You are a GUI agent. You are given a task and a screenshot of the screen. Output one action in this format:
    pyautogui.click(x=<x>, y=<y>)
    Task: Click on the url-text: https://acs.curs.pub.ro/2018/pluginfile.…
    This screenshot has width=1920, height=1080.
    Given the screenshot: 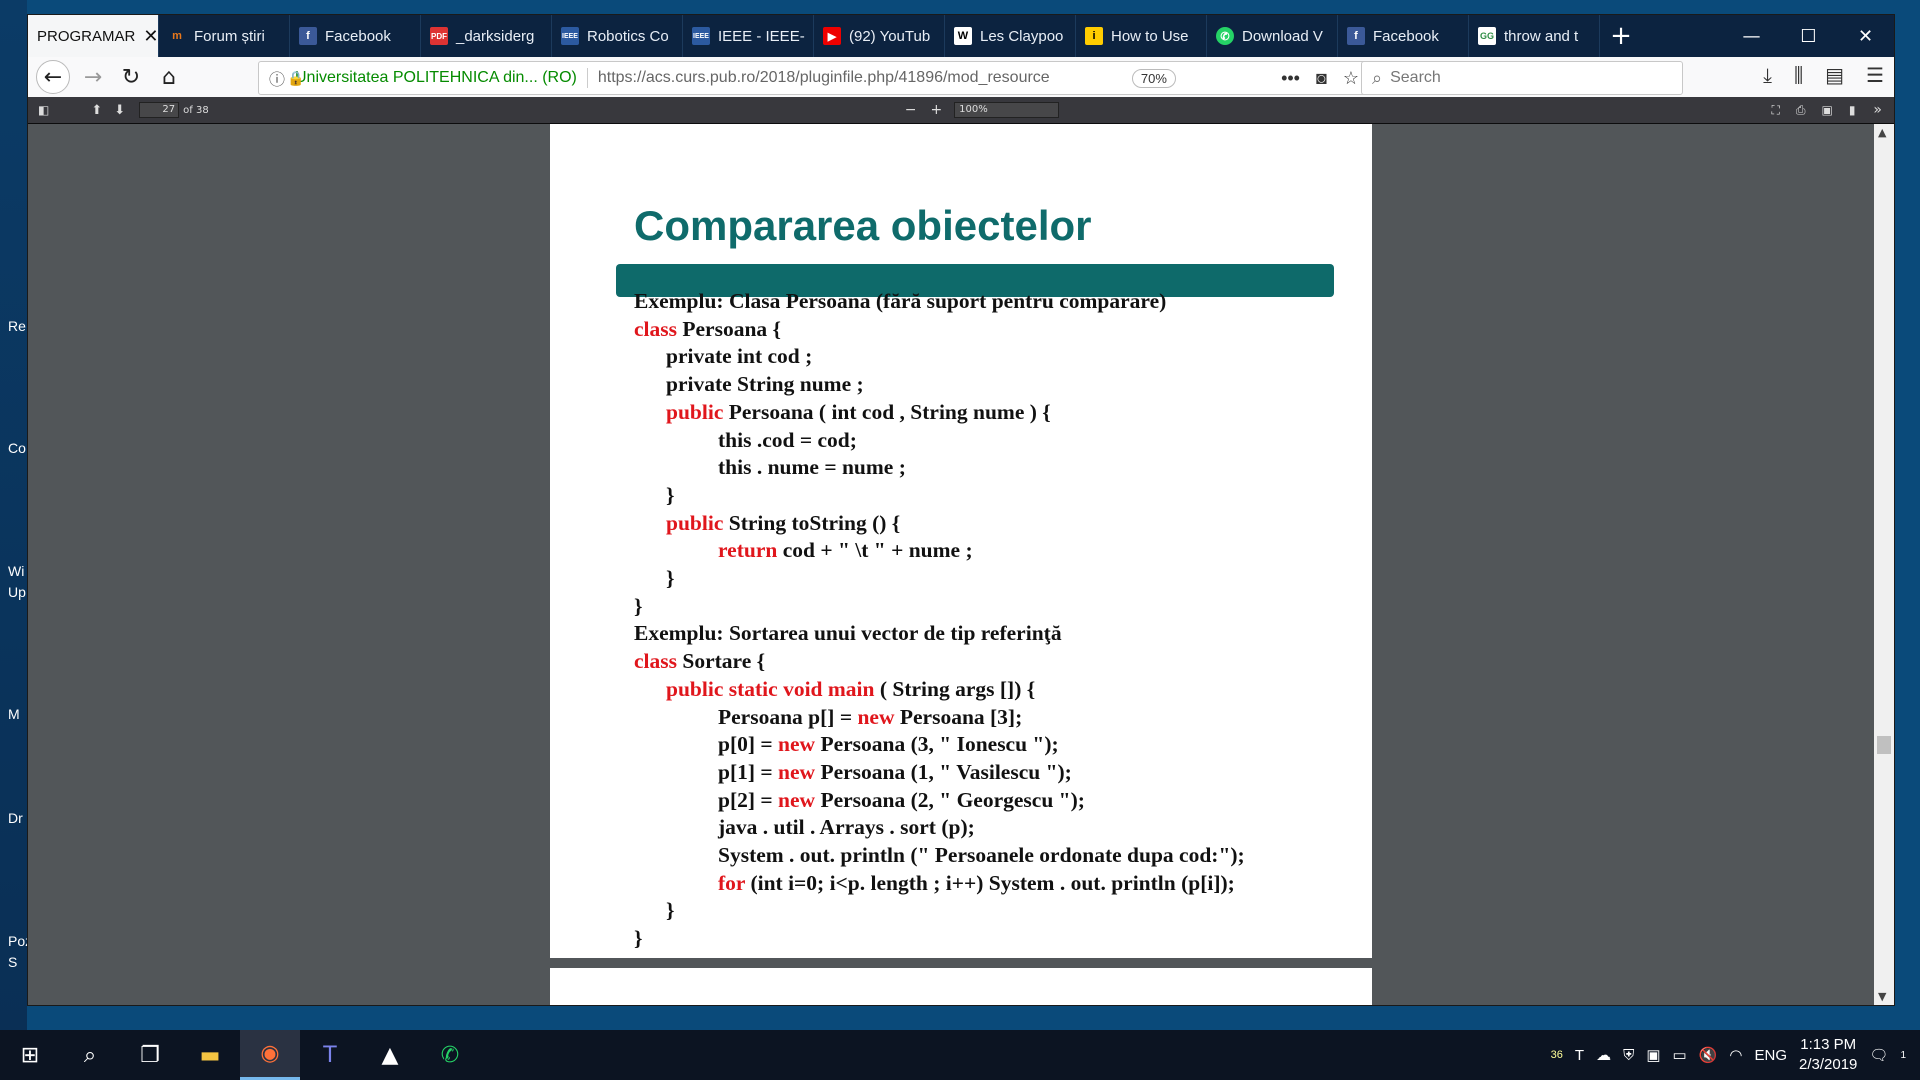 What is the action you would take?
    pyautogui.click(x=858, y=78)
    